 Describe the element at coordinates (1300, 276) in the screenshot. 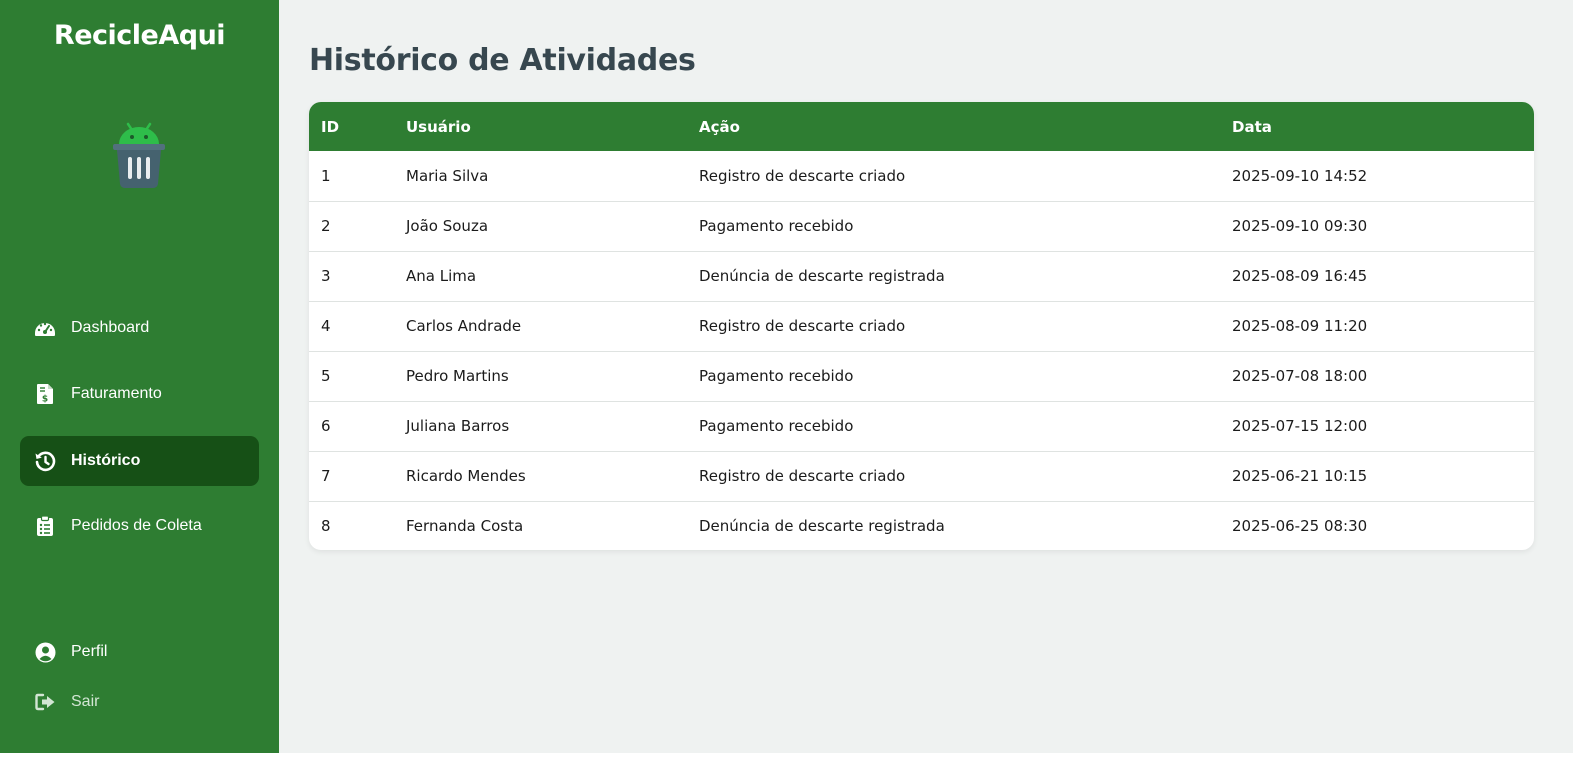

I see `cell-data: 2025-08-09 16:45` at that location.